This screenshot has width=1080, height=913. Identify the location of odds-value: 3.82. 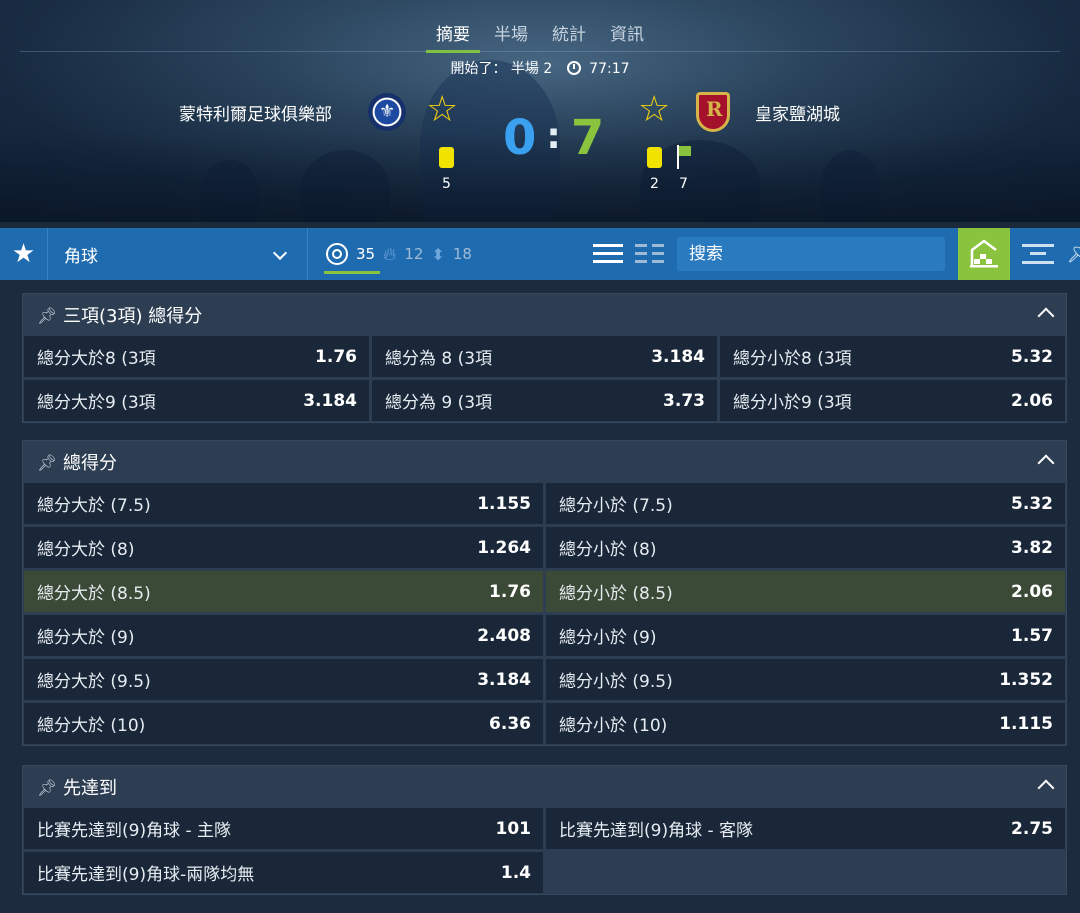
(1032, 547).